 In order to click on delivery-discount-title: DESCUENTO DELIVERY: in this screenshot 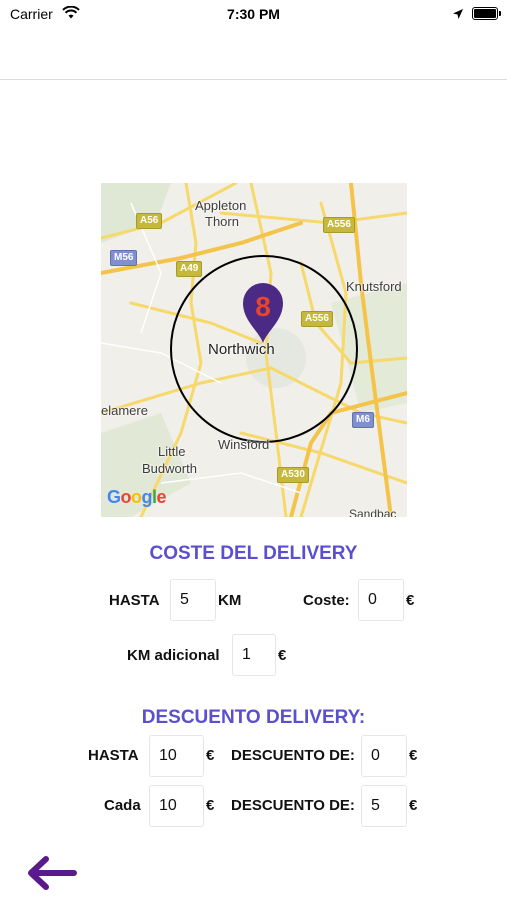, I will do `click(253, 717)`.